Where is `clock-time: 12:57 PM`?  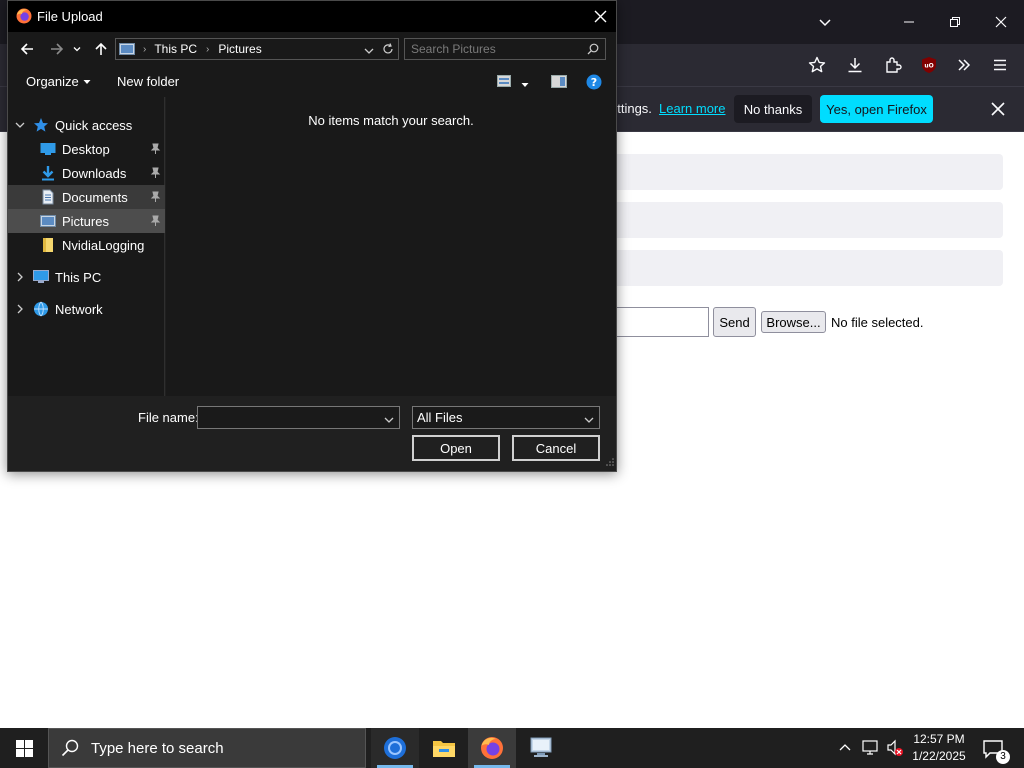 clock-time: 12:57 PM is located at coordinates (939, 739).